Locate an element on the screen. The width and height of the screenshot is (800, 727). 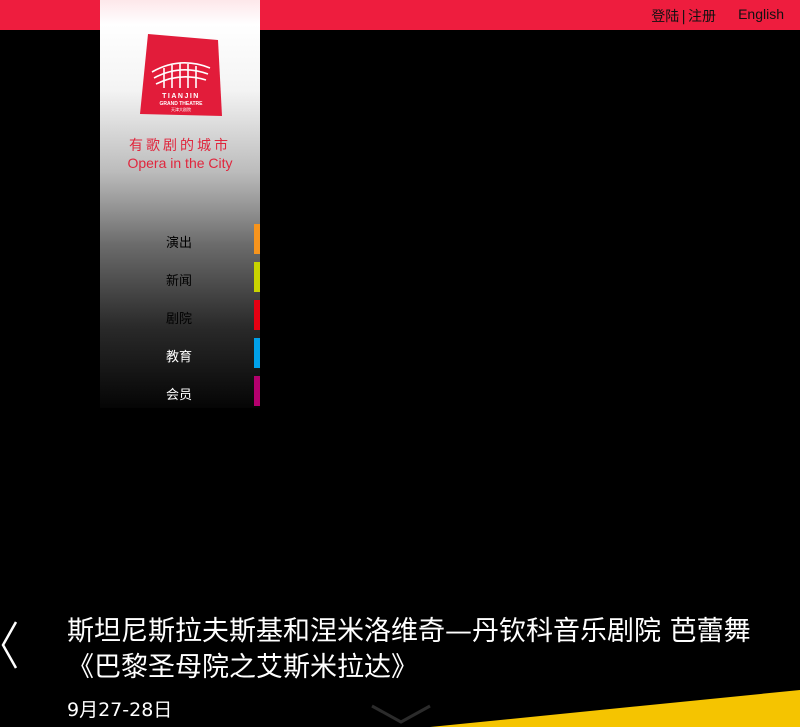
nav-item-label: 会员 is located at coordinates (178, 395).